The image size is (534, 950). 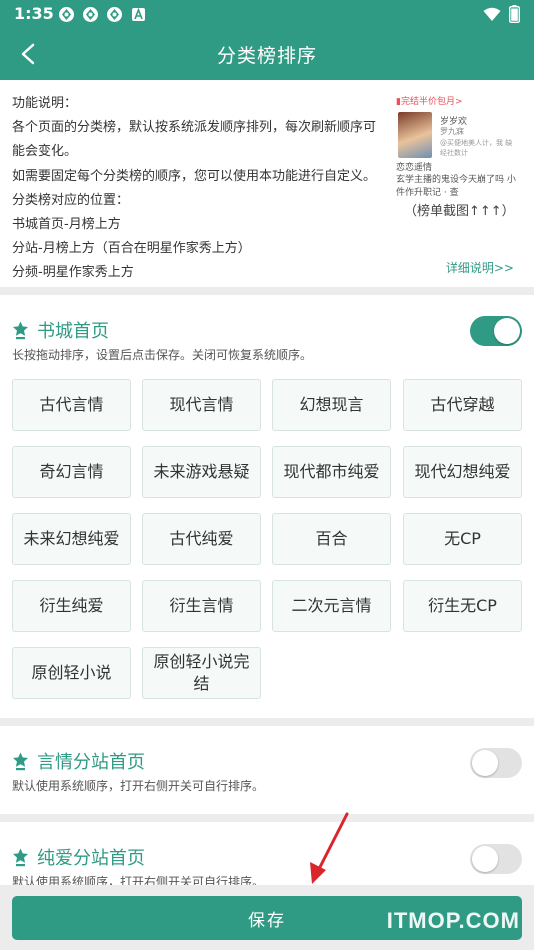 I want to click on category-tag: 百合, so click(x=331, y=539).